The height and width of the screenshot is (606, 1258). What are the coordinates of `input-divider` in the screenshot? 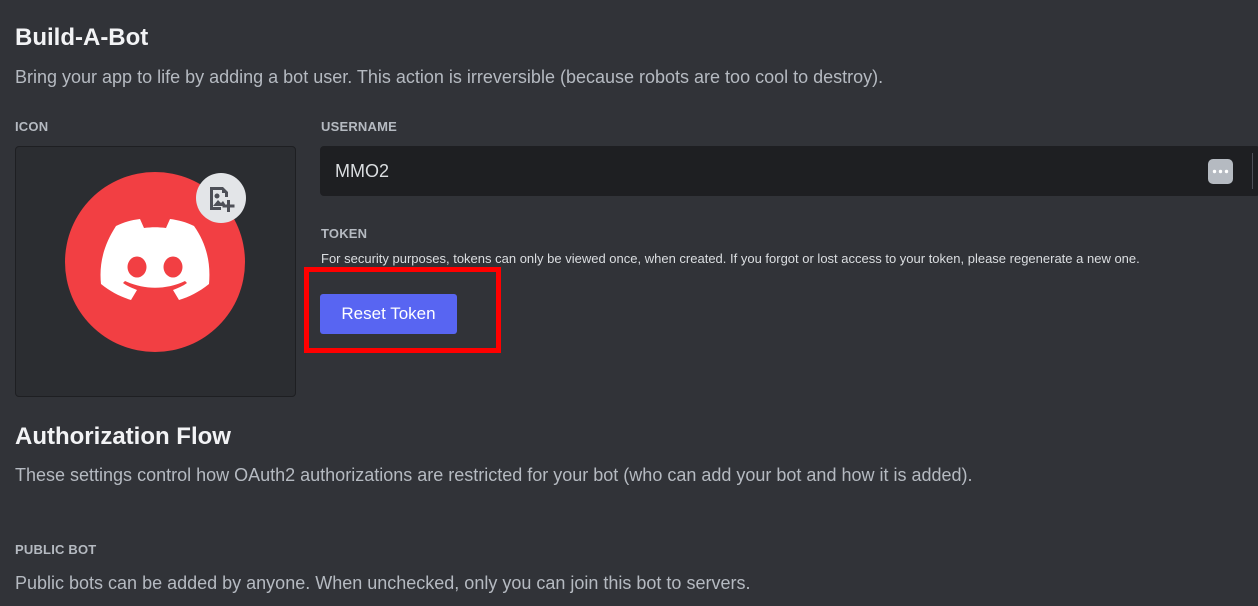 It's located at (1252, 171).